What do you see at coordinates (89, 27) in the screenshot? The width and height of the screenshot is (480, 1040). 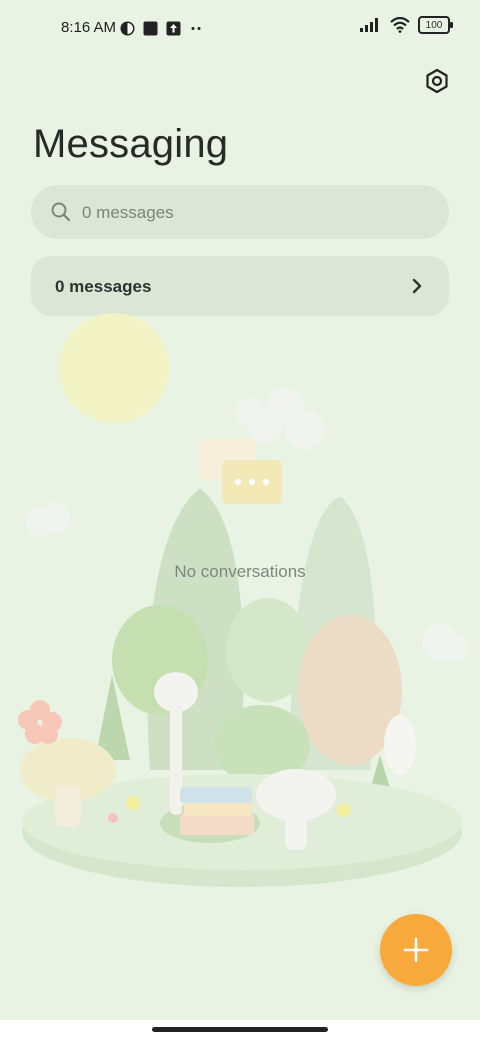 I see `status-time: 8:16 AM` at bounding box center [89, 27].